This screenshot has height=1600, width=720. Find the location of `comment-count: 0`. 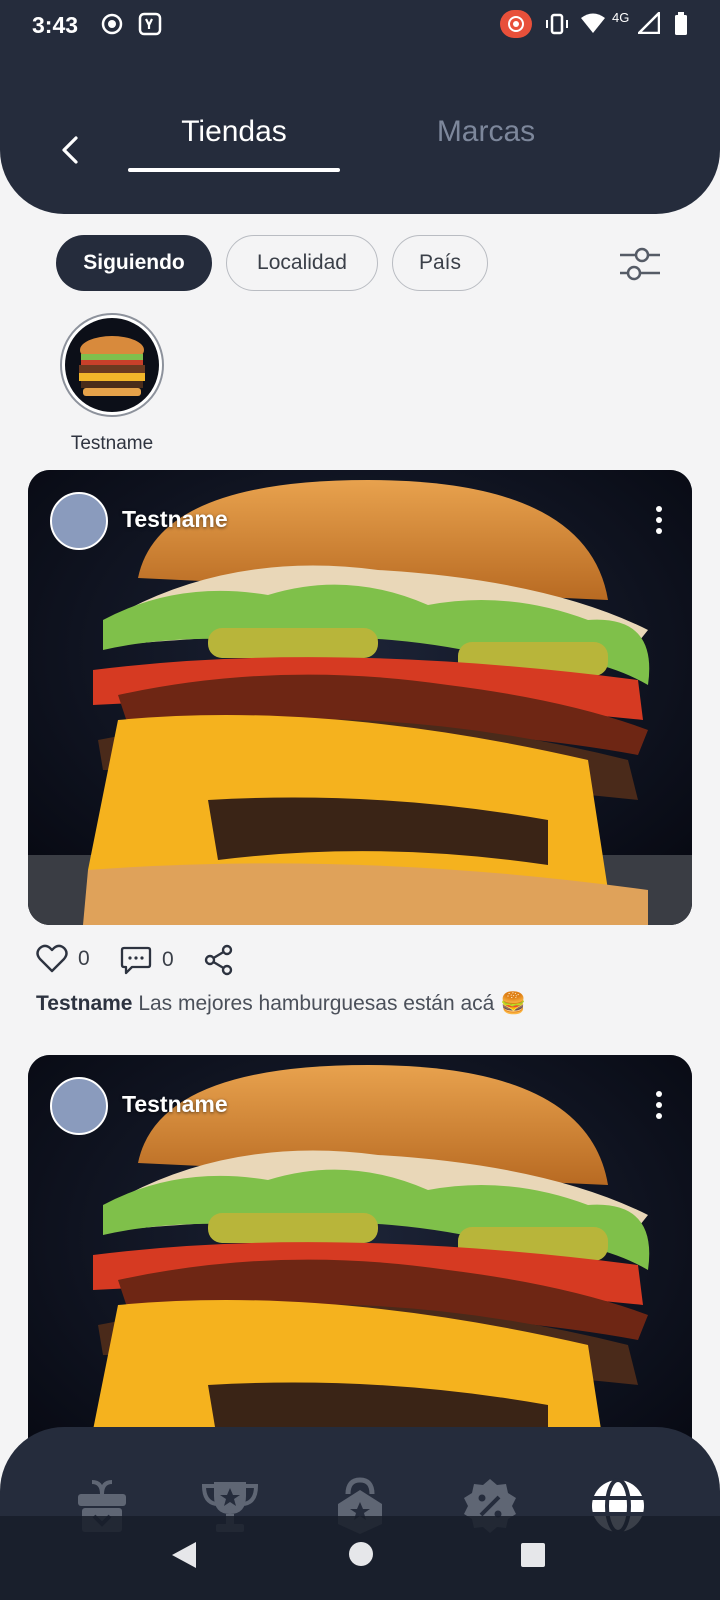

comment-count: 0 is located at coordinates (168, 959).